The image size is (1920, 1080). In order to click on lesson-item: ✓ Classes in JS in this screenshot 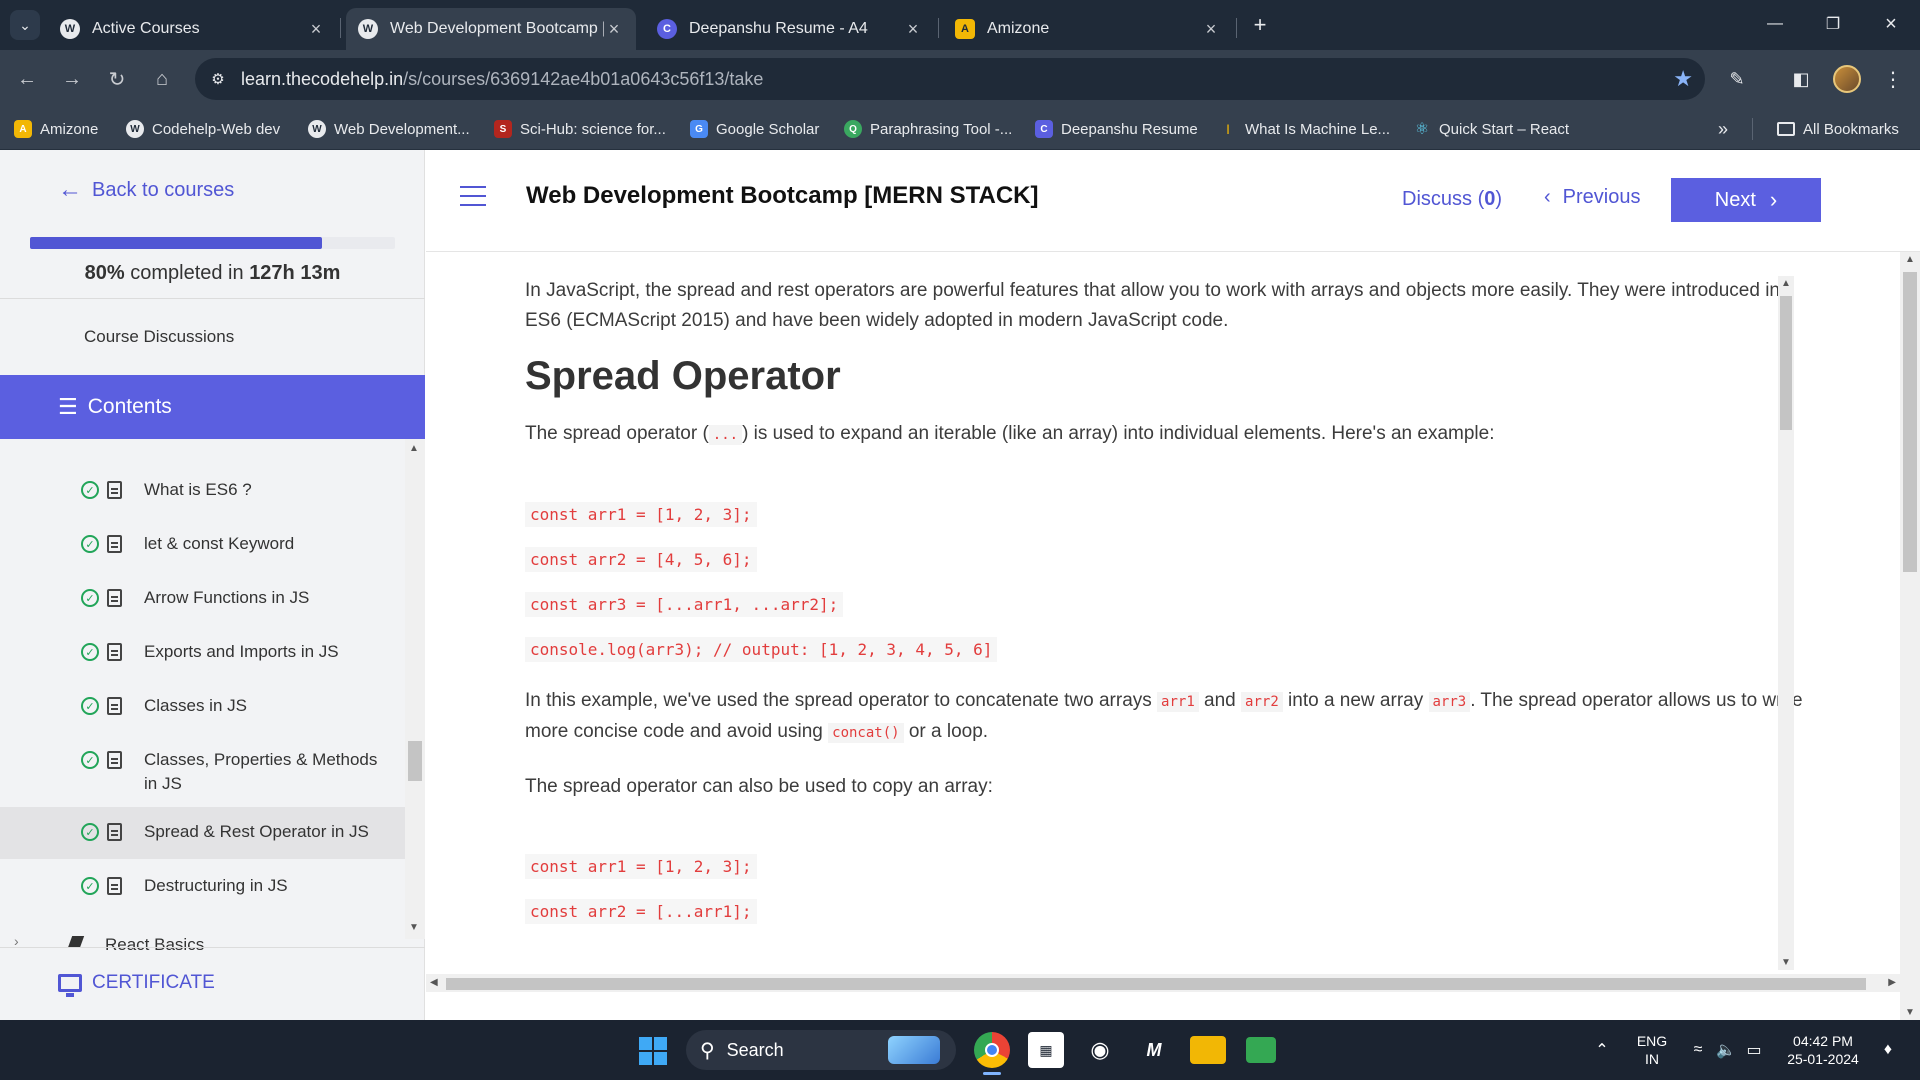, I will do `click(202, 707)`.